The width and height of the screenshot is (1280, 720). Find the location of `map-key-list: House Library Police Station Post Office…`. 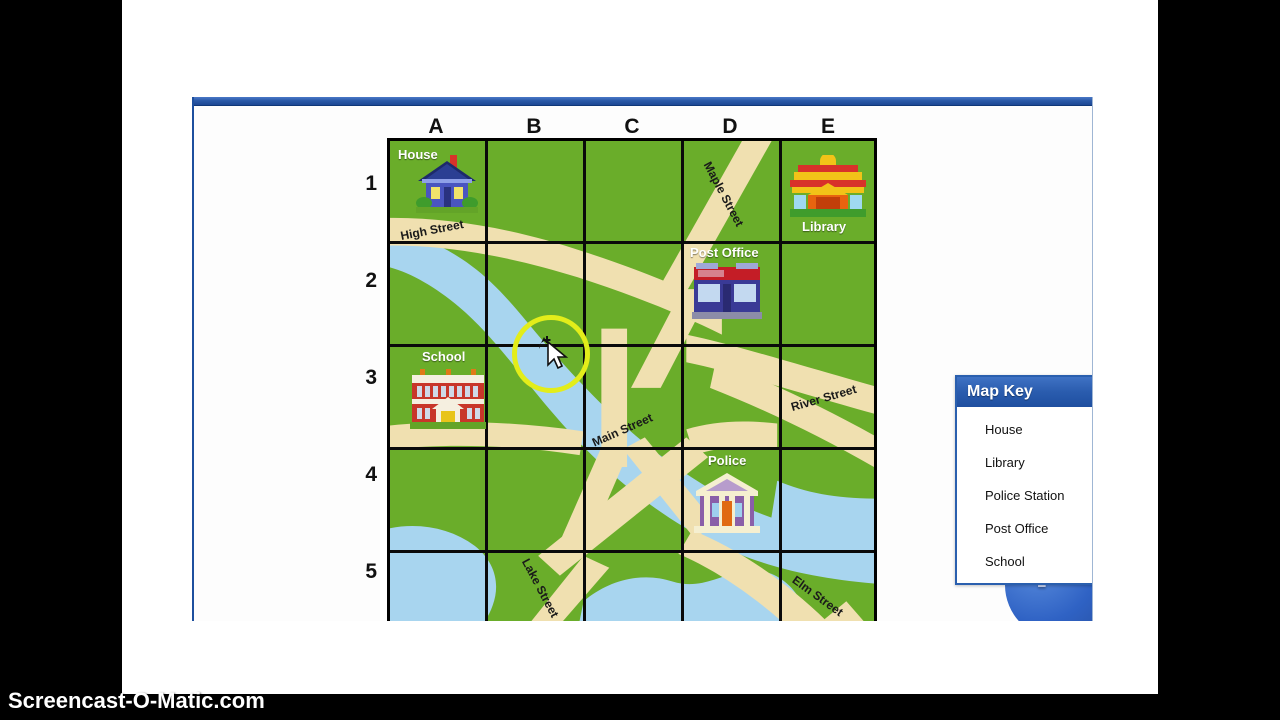

map-key-list: House Library Police Station Post Office… is located at coordinates (1024, 492).